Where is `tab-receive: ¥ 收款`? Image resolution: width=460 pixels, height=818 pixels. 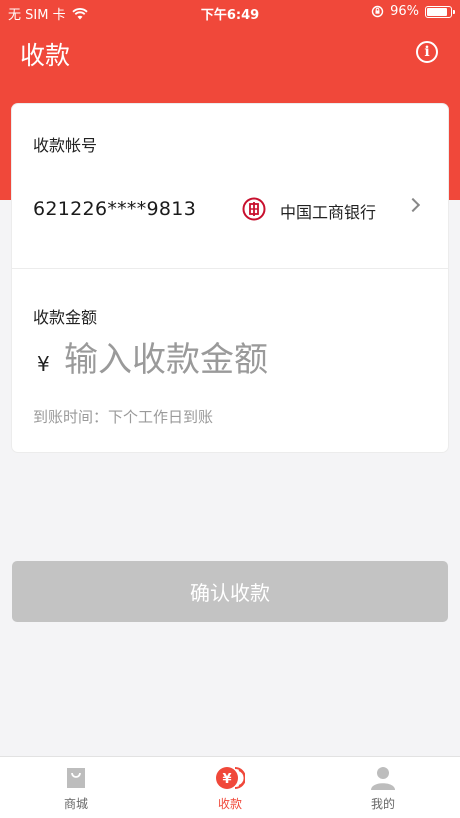 tab-receive: ¥ 收款 is located at coordinates (230, 787).